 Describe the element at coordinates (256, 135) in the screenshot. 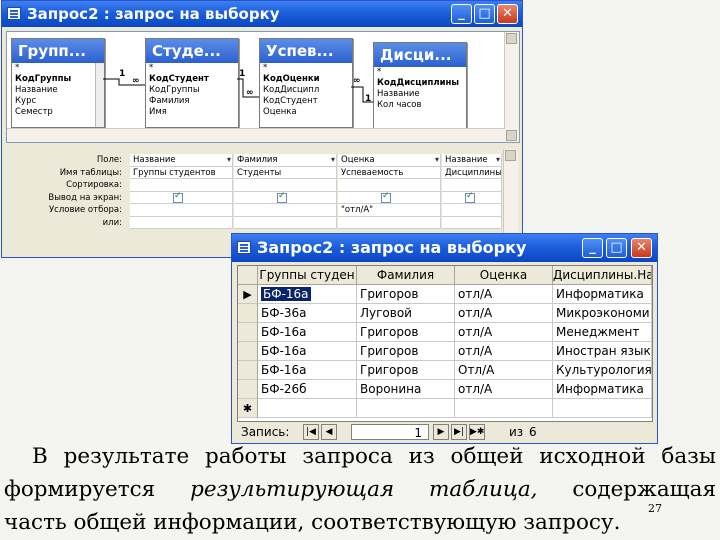

I see `table-pane-hscroll` at that location.